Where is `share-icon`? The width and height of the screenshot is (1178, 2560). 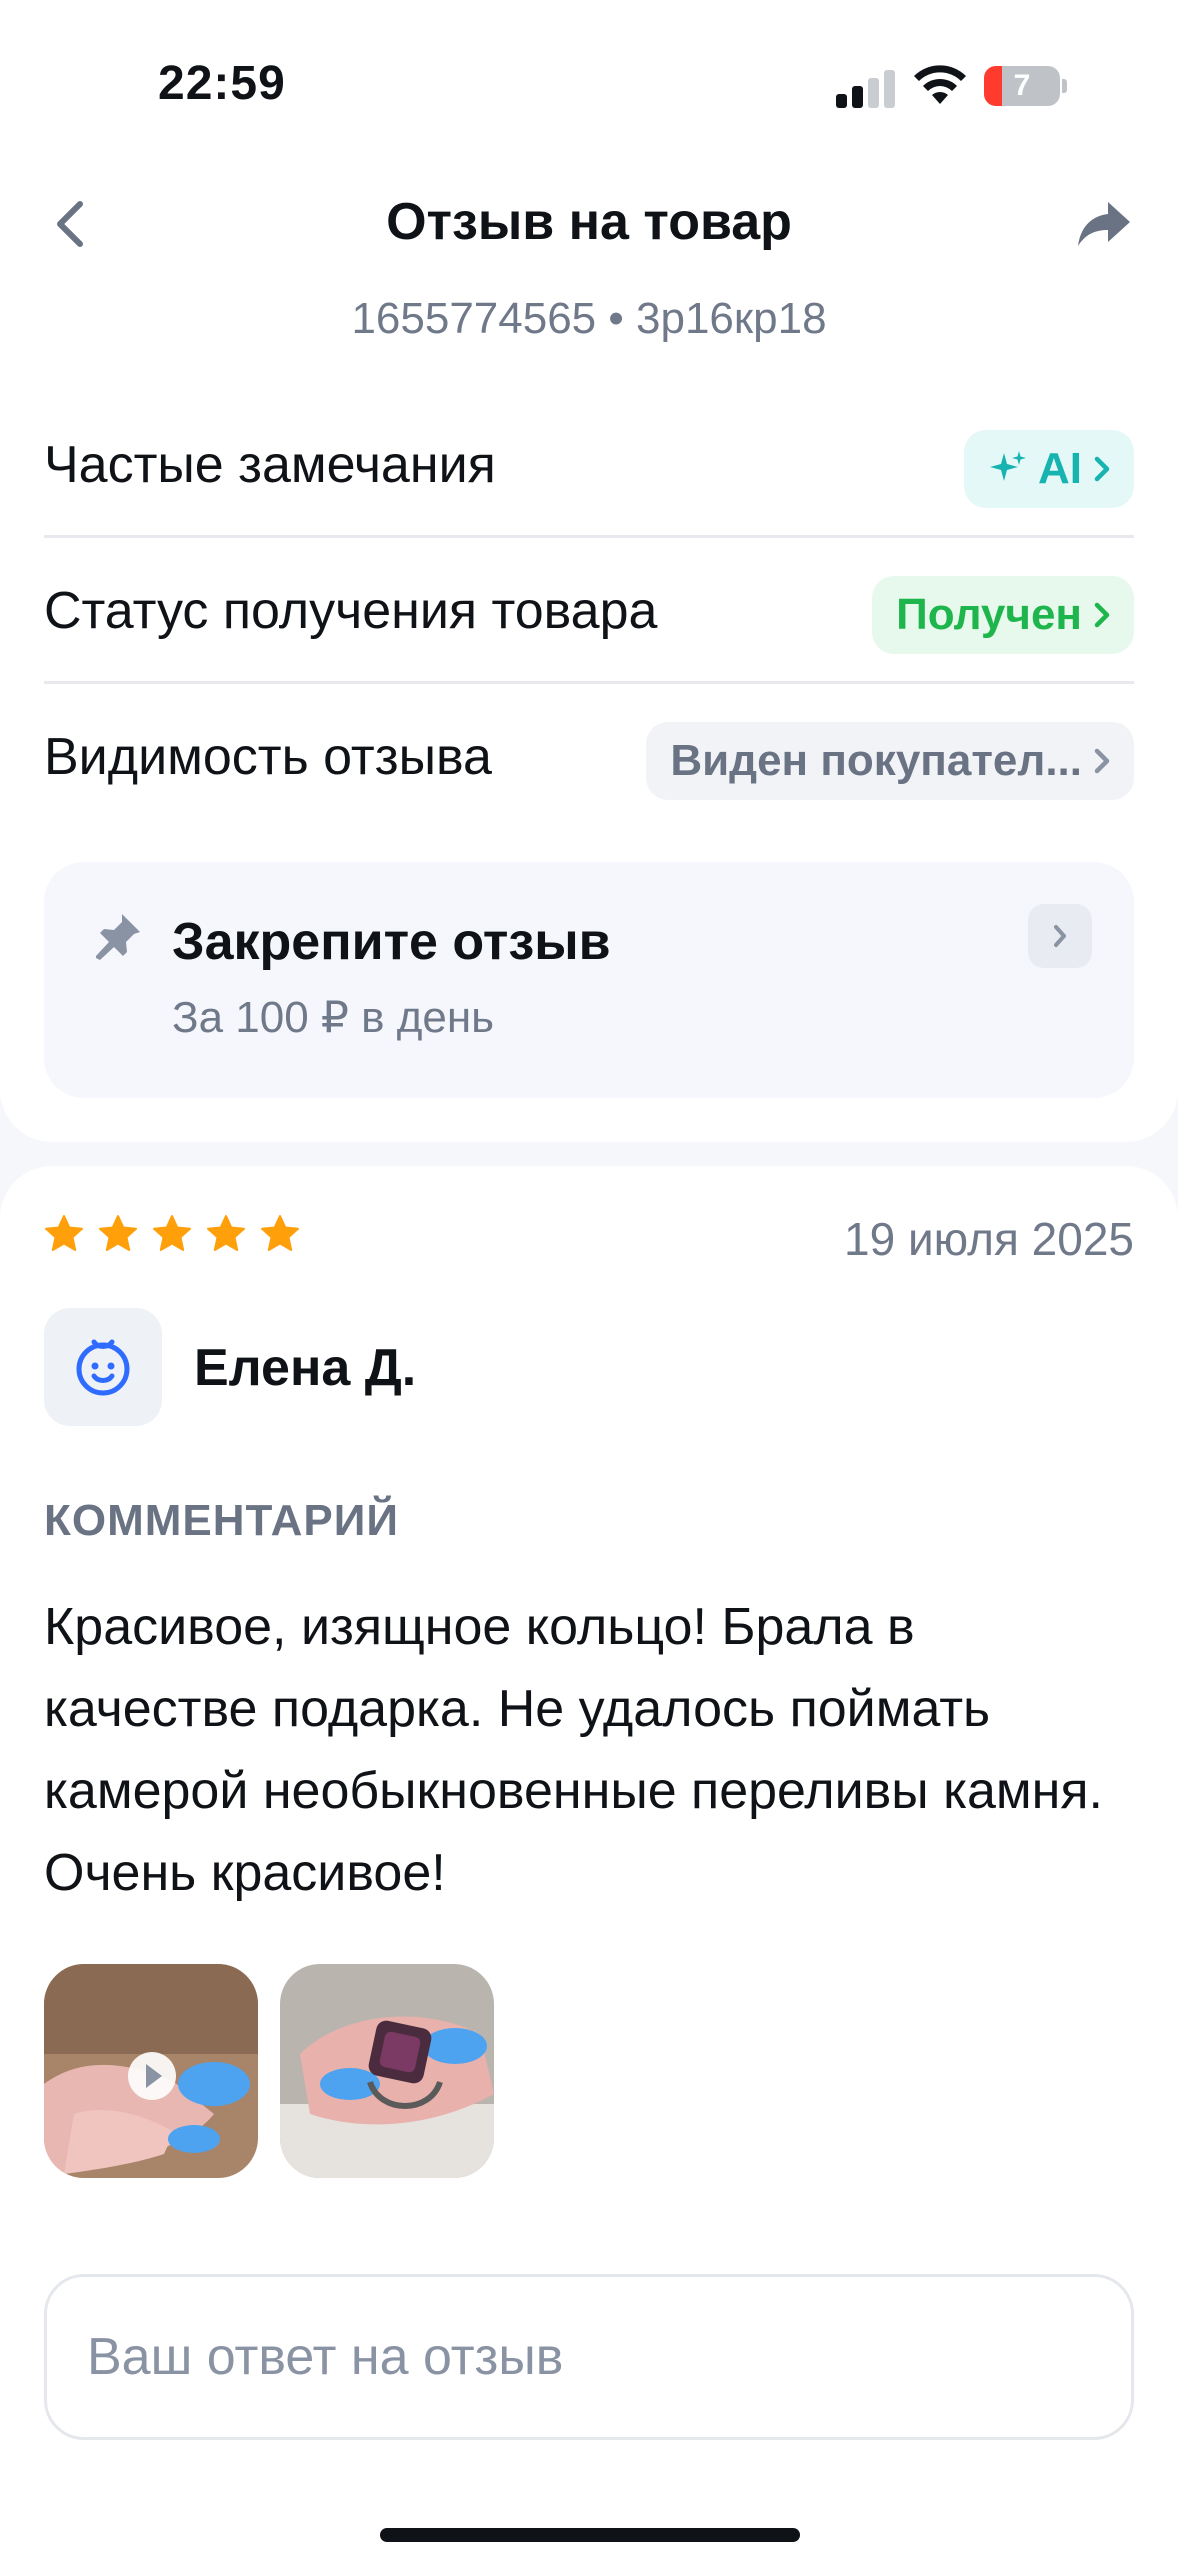 share-icon is located at coordinates (1104, 224).